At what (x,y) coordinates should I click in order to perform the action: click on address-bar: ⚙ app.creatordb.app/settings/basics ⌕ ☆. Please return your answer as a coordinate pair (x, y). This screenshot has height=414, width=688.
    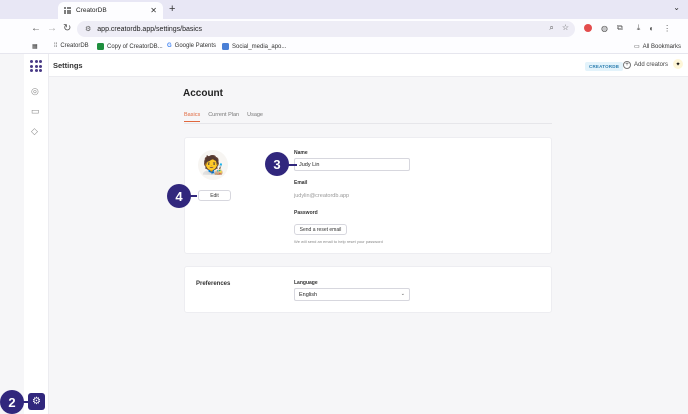
    Looking at the image, I should click on (326, 29).